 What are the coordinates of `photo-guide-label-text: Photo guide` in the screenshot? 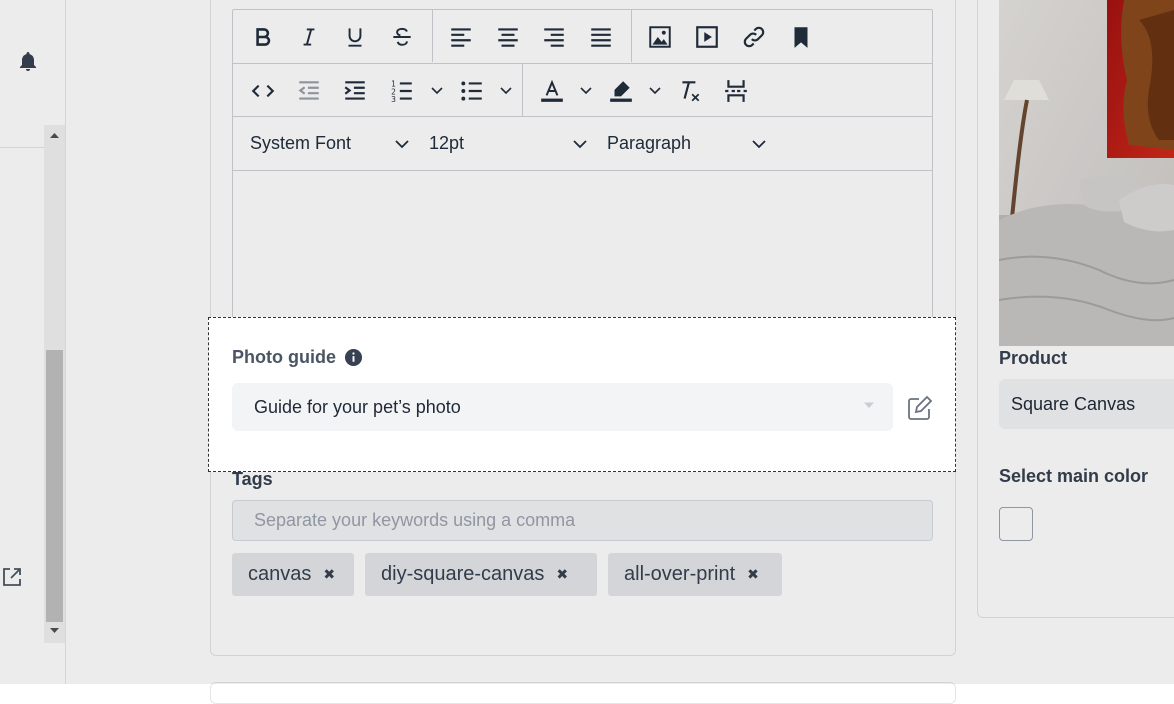 It's located at (284, 357).